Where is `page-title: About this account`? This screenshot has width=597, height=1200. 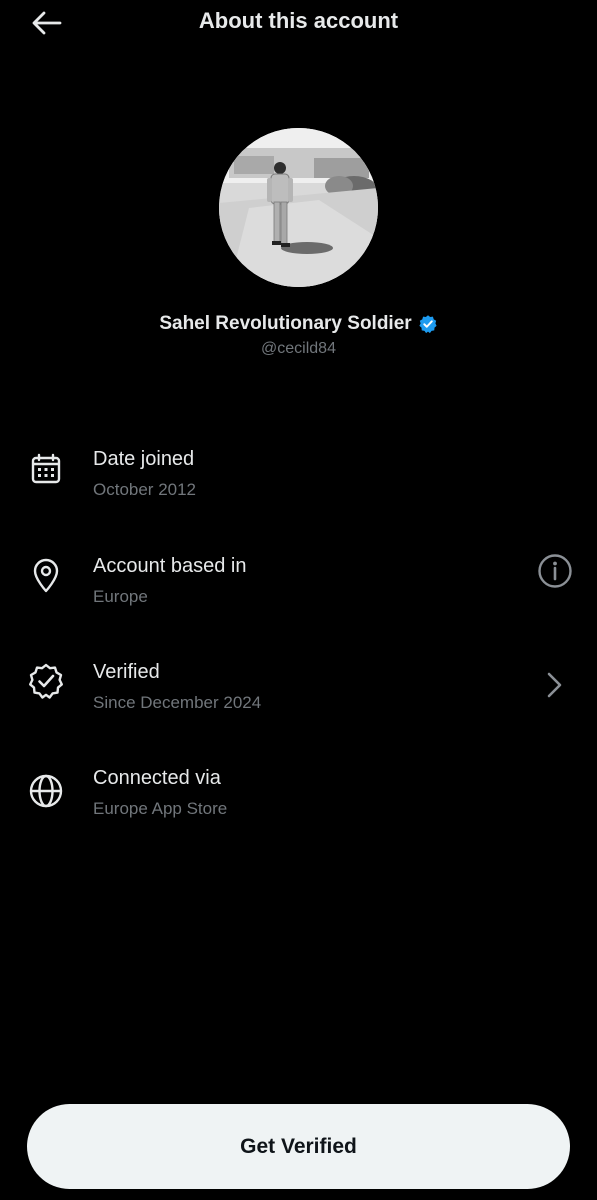
page-title: About this account is located at coordinates (298, 20).